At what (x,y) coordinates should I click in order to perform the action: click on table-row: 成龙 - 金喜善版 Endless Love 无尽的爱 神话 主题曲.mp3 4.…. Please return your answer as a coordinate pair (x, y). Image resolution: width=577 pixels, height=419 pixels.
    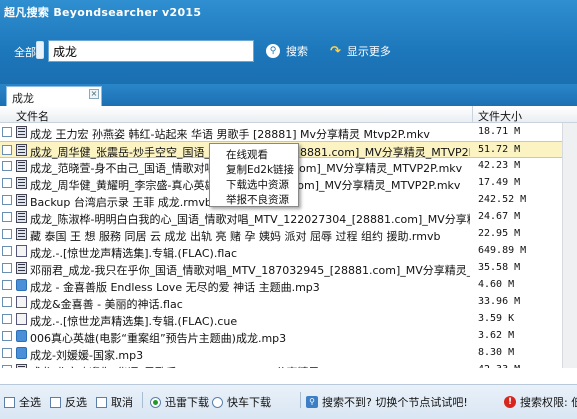
    Looking at the image, I should click on (288, 285).